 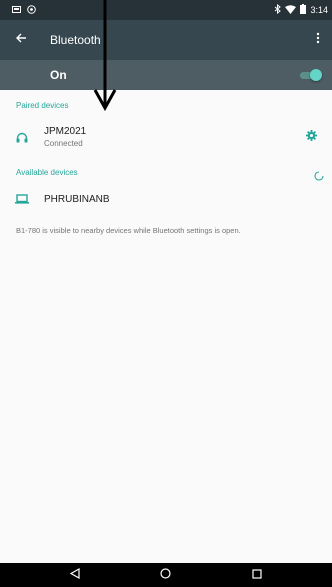 What do you see at coordinates (22, 137) in the screenshot?
I see `headphones-icon` at bounding box center [22, 137].